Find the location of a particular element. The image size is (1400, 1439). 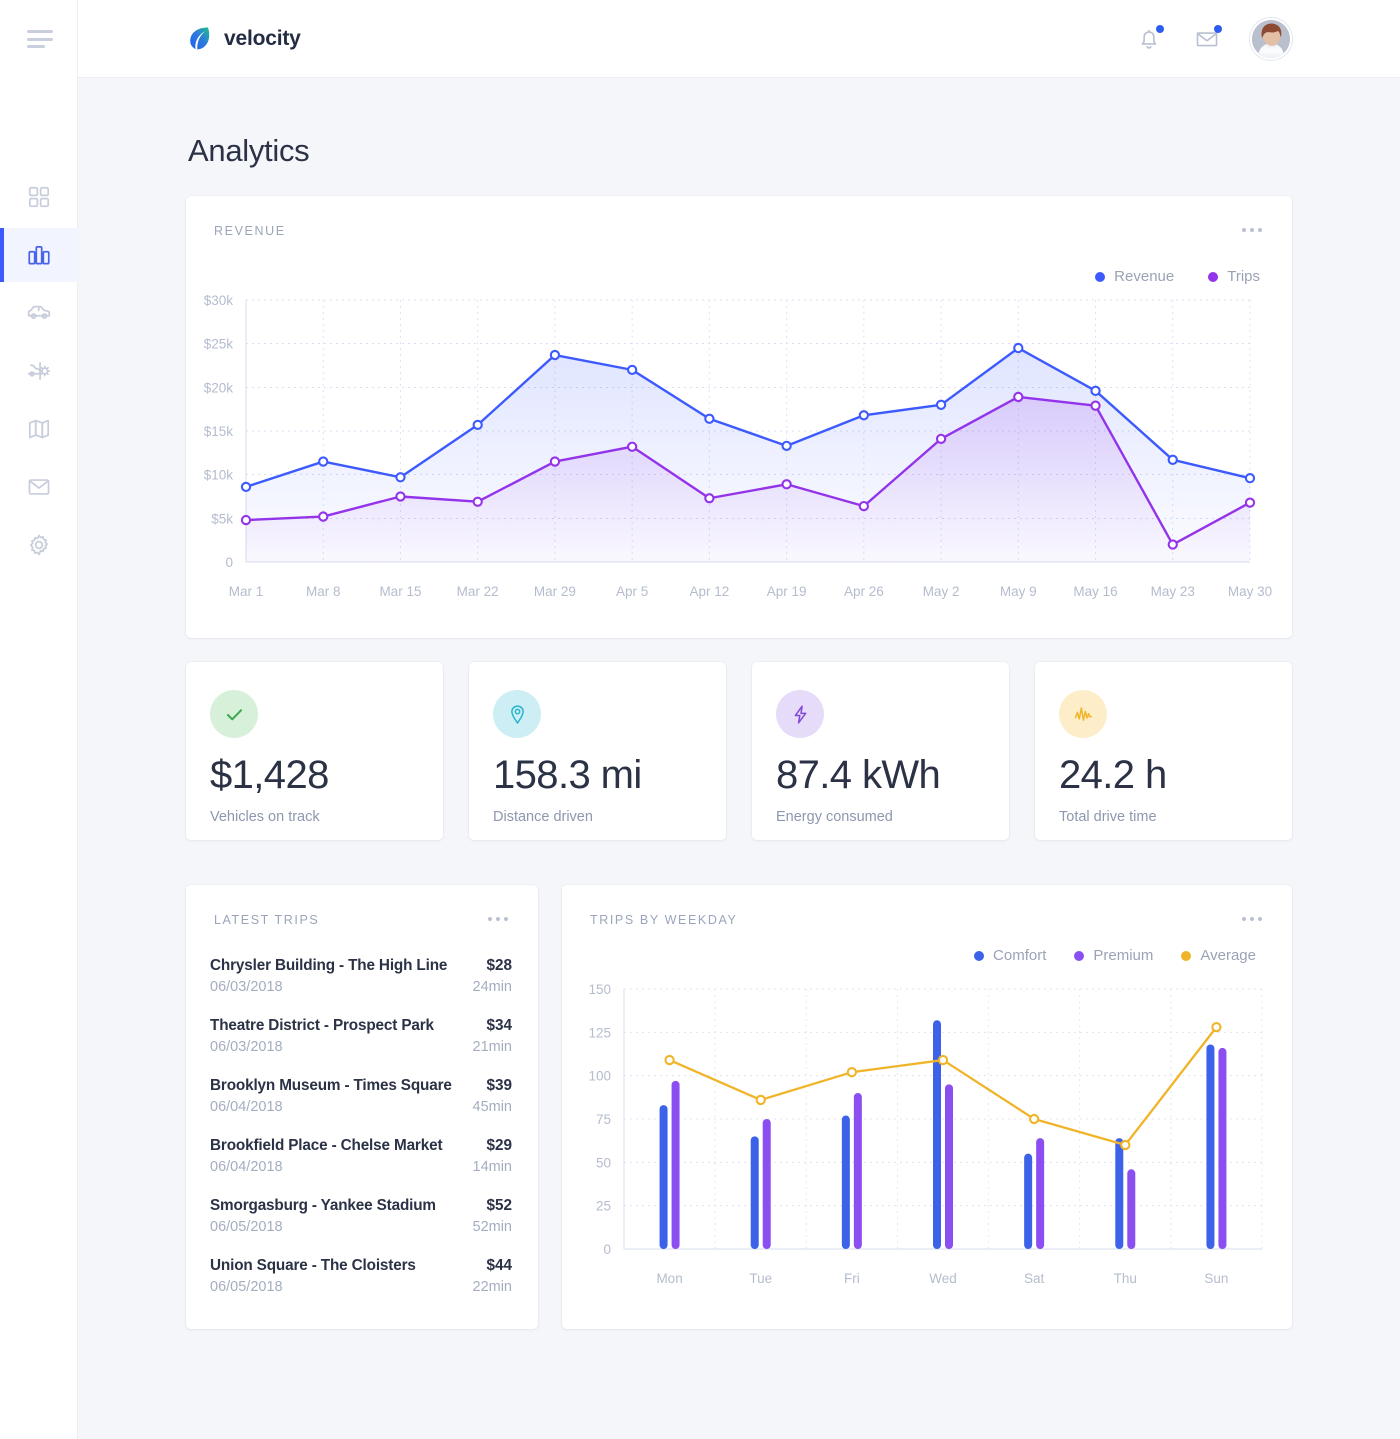

svg-text: Fri is located at coordinates (852, 1278).